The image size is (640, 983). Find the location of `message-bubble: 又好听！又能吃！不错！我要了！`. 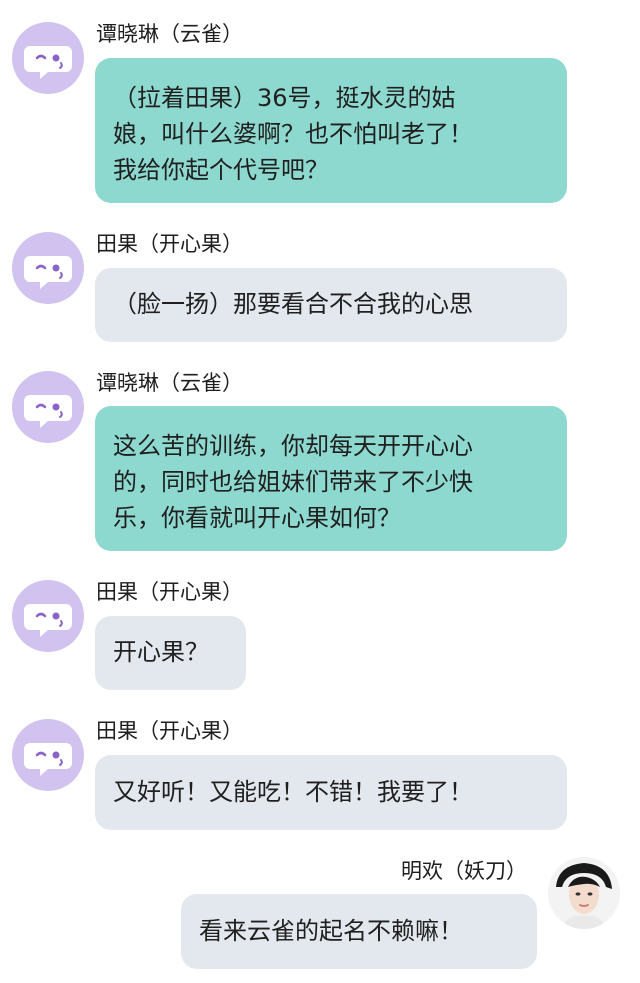

message-bubble: 又好听！又能吃！不错！我要了！ is located at coordinates (331, 792).